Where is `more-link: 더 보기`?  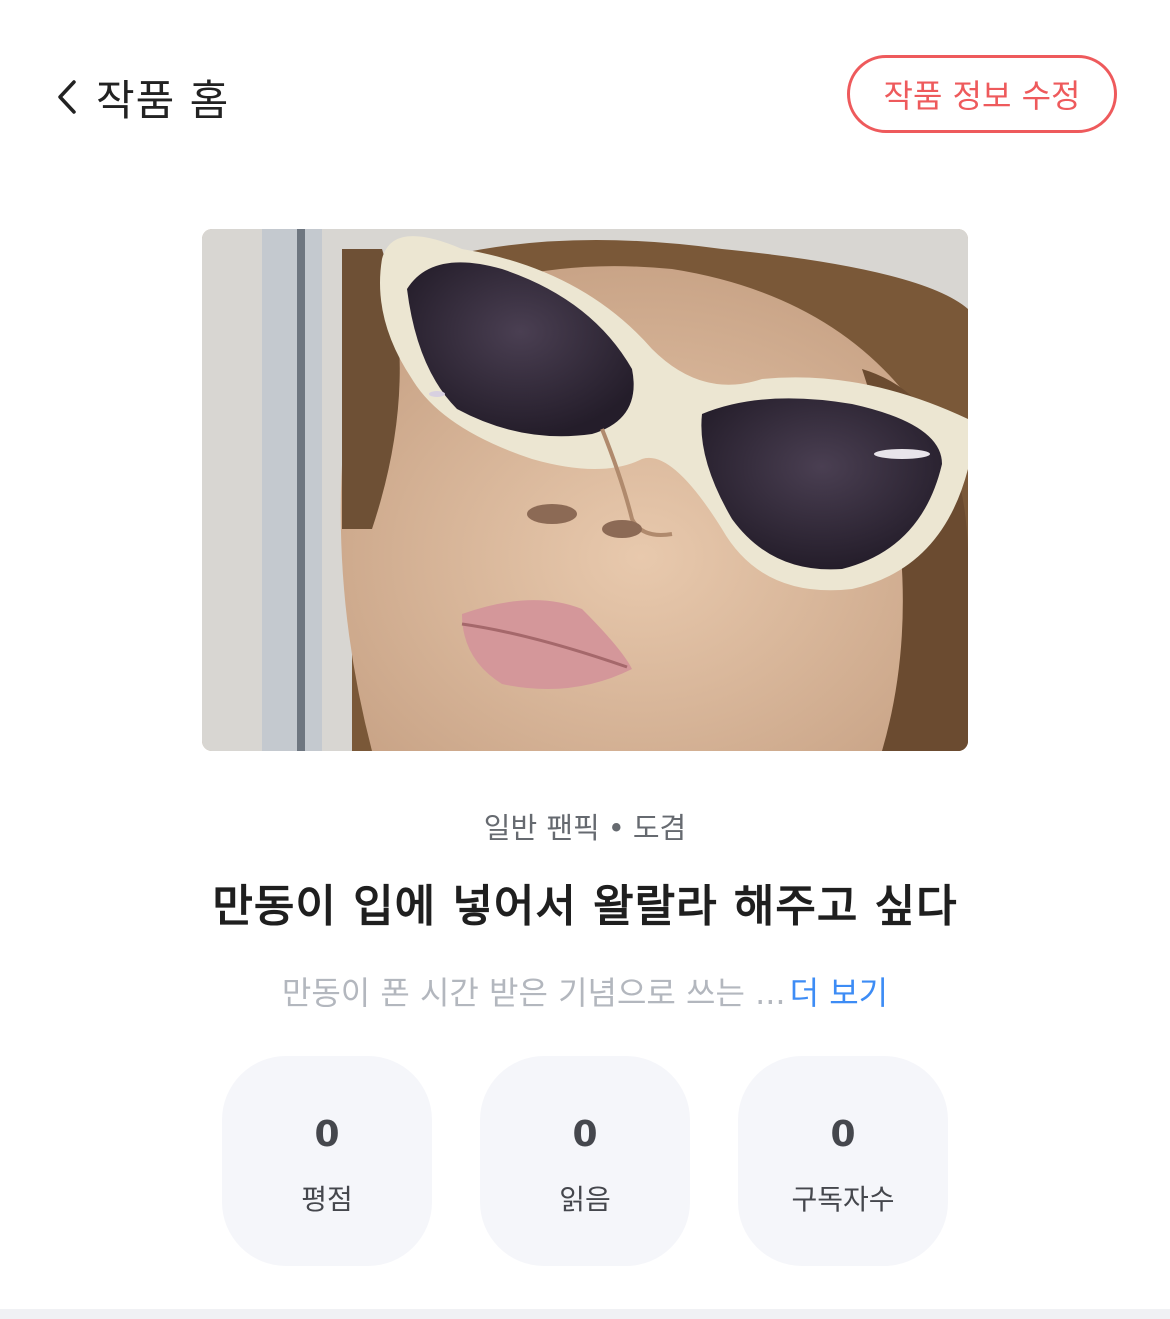 more-link: 더 보기 is located at coordinates (839, 993).